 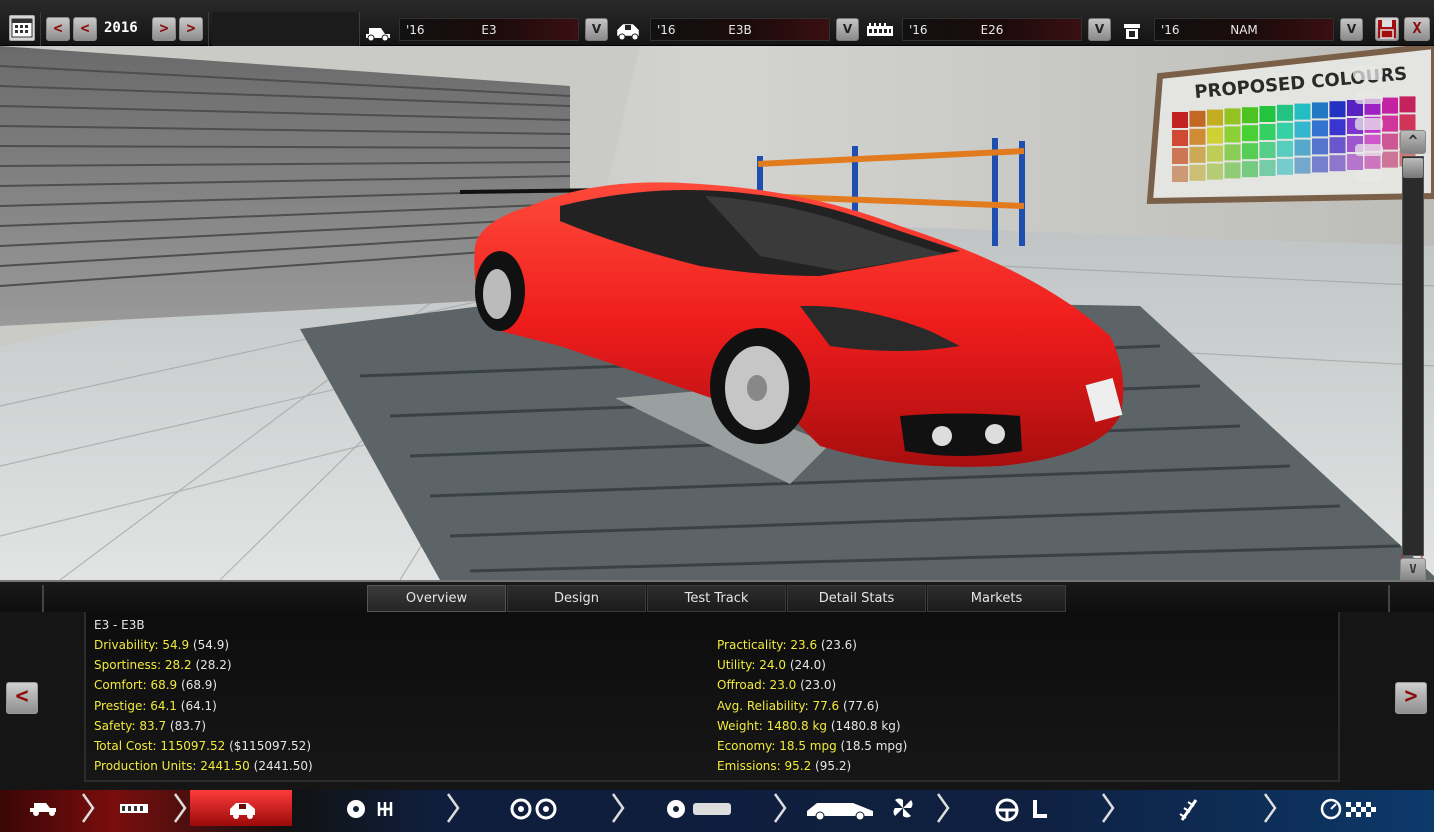 I want to click on chassis-dropdown-button: V, so click(x=596, y=29).